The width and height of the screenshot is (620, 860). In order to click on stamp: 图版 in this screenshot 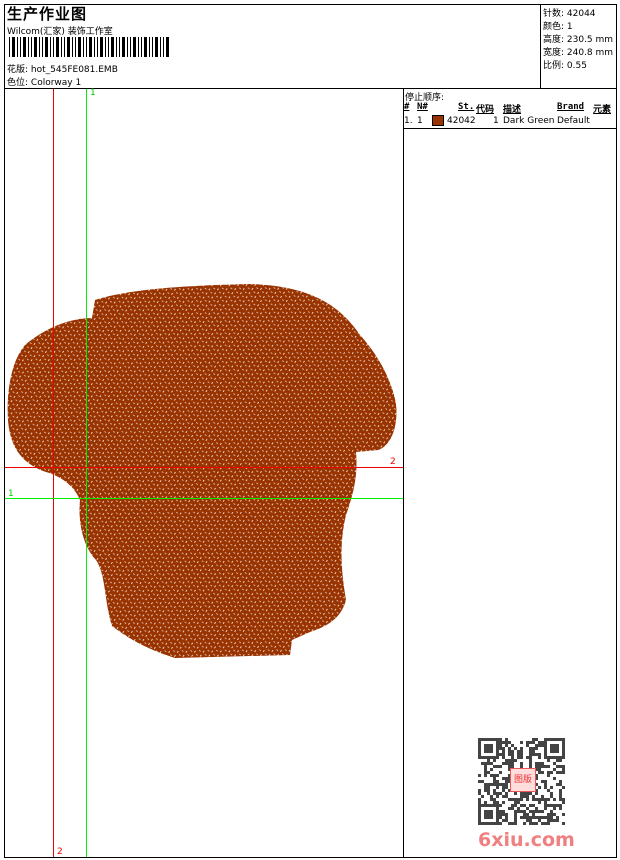, I will do `click(523, 780)`.